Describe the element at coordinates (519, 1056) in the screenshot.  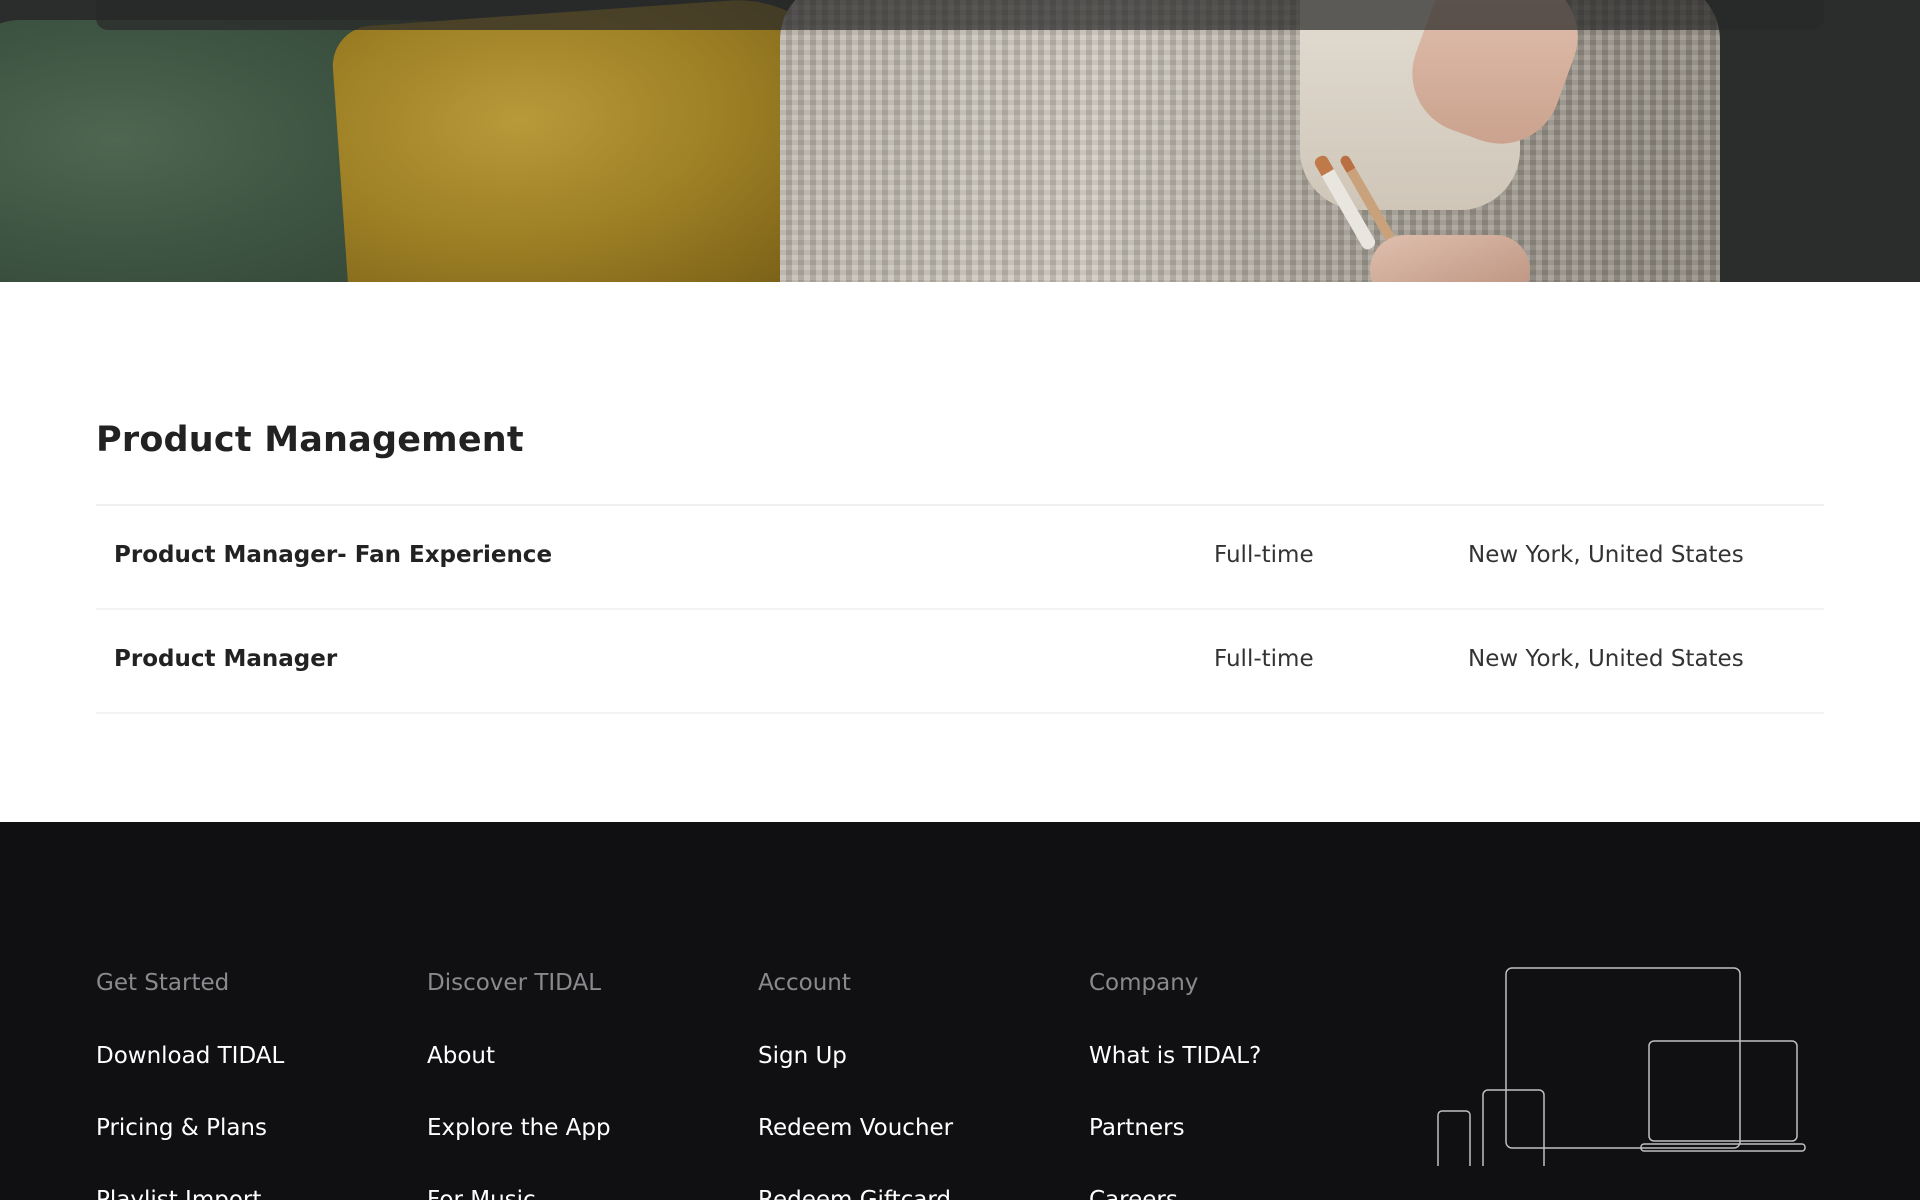
I see `footer-link-about: About` at that location.